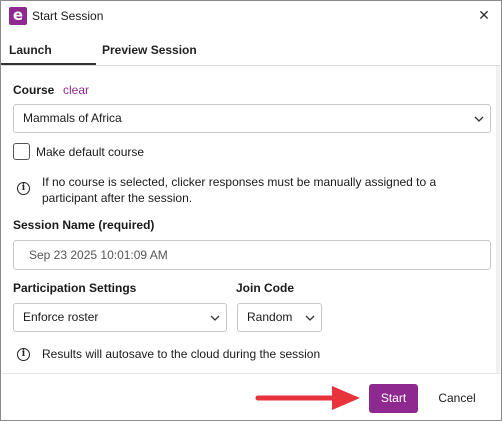  What do you see at coordinates (251, 396) in the screenshot?
I see `dialog-footer: Start Cancel` at bounding box center [251, 396].